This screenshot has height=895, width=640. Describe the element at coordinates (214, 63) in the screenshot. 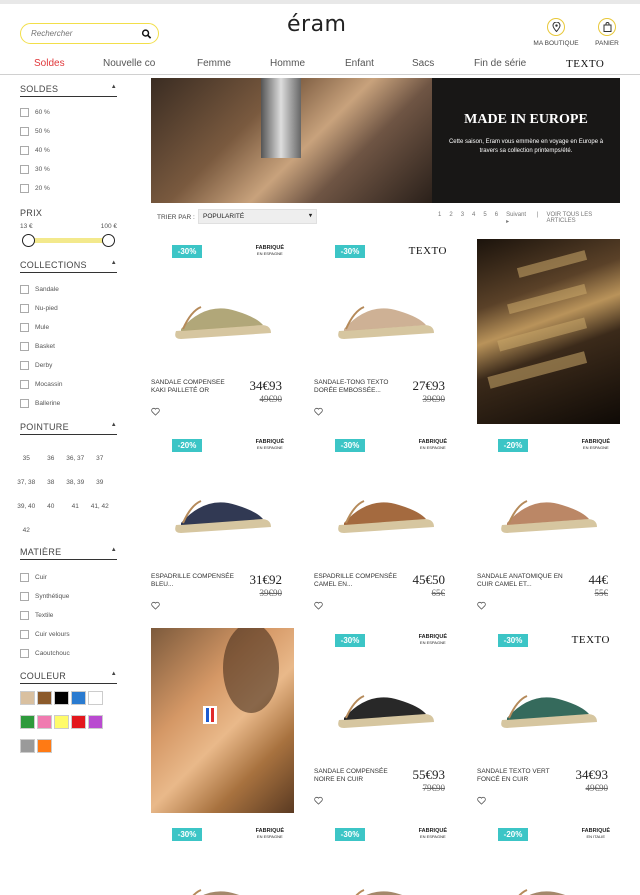

I see `nav-femme: Femme` at that location.